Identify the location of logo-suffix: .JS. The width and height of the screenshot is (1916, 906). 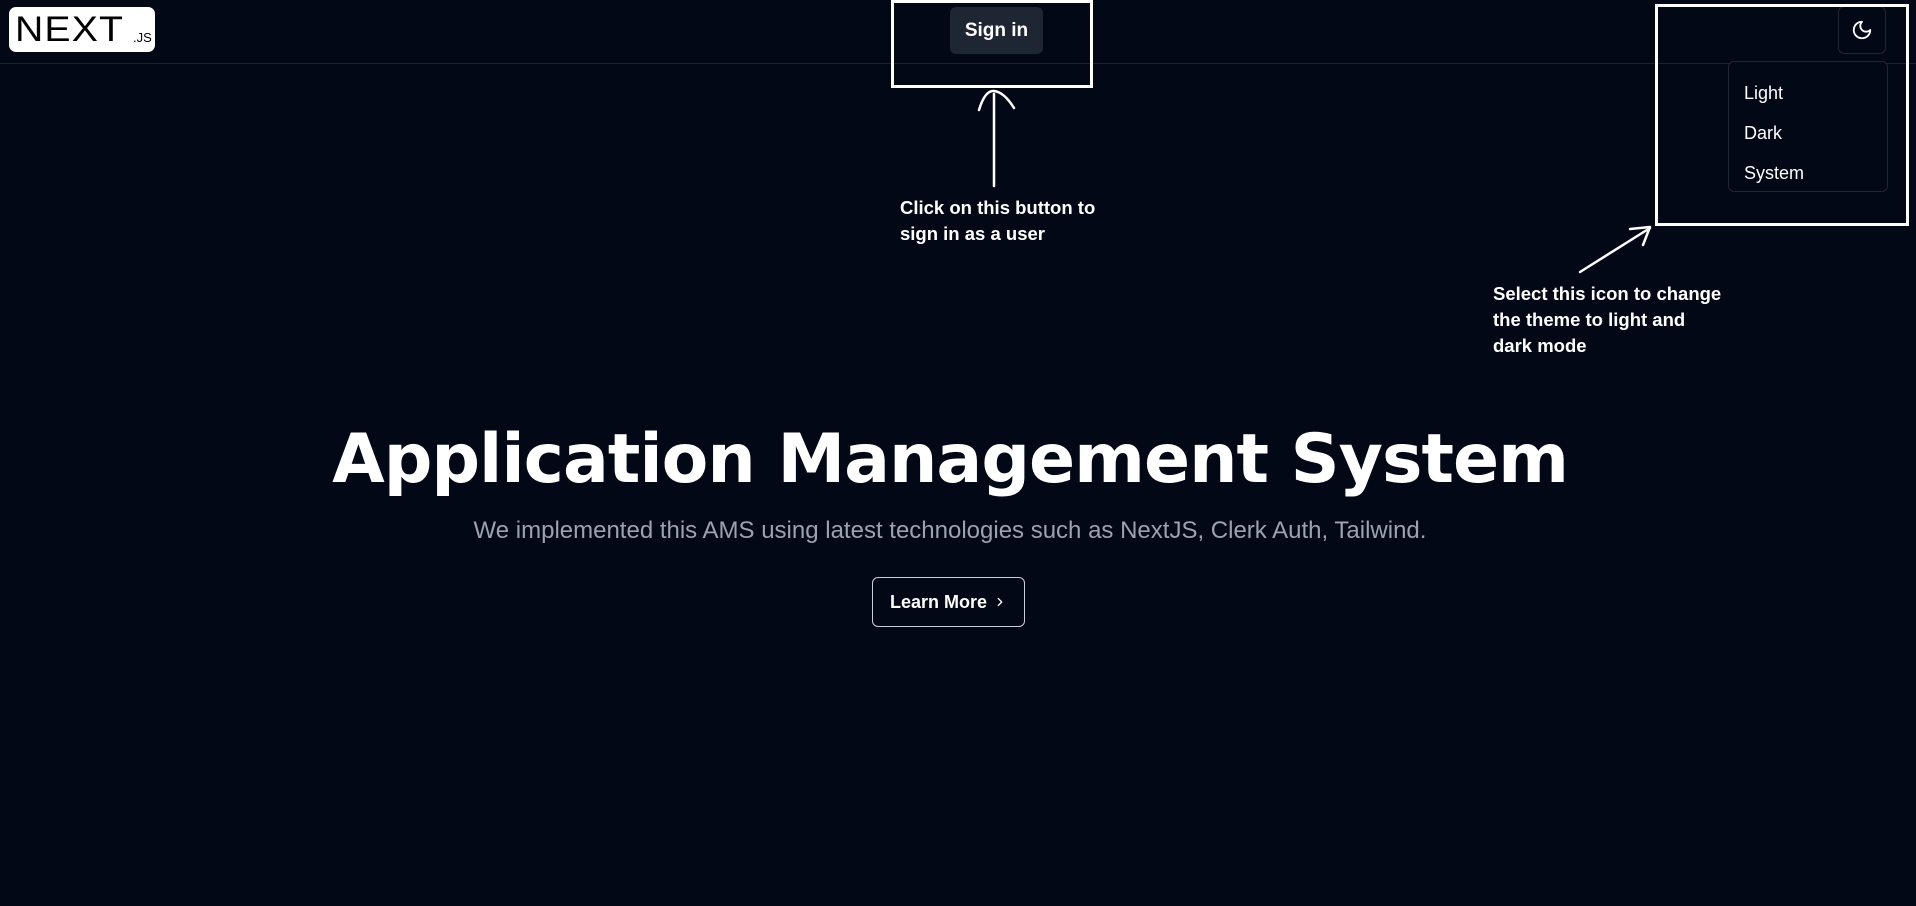
(142, 37).